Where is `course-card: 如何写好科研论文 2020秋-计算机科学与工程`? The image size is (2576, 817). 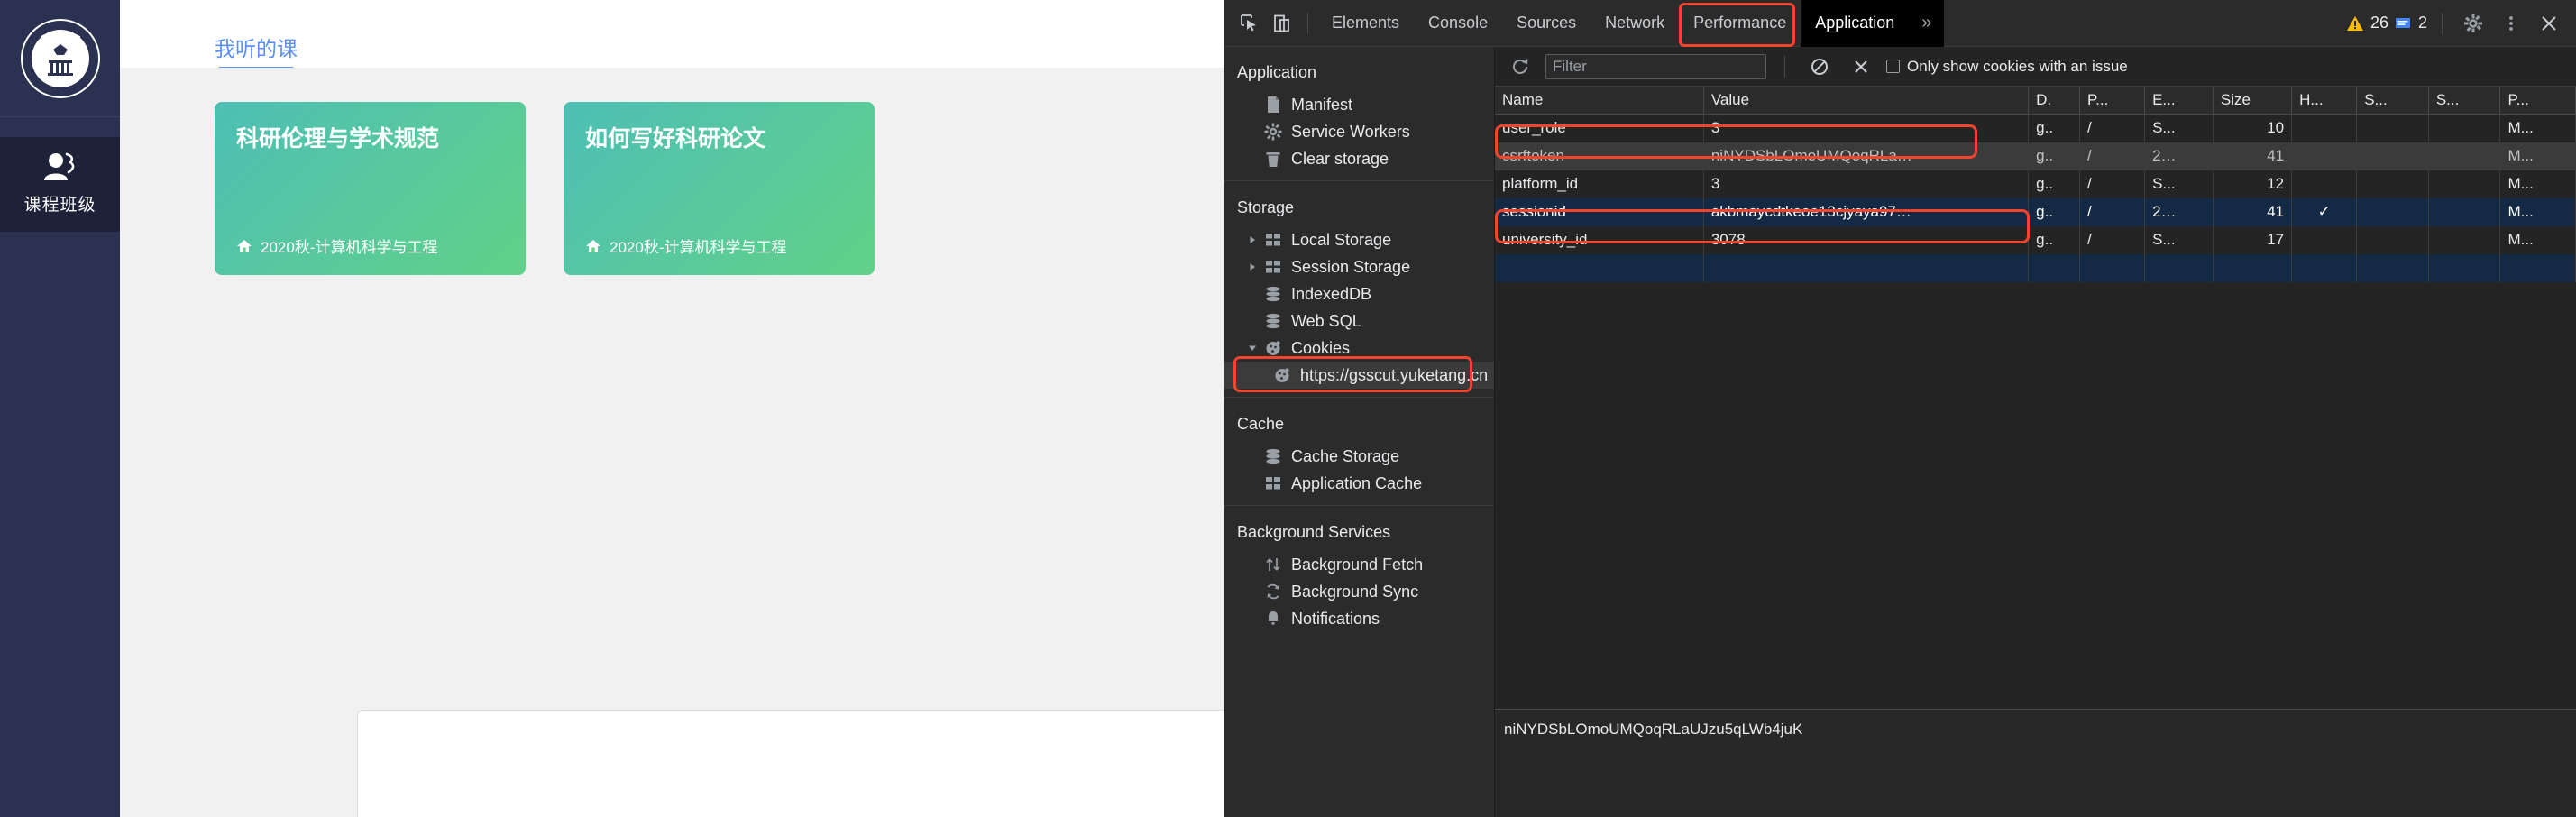
course-card: 如何写好科研论文 2020秋-计算机科学与工程 is located at coordinates (719, 189).